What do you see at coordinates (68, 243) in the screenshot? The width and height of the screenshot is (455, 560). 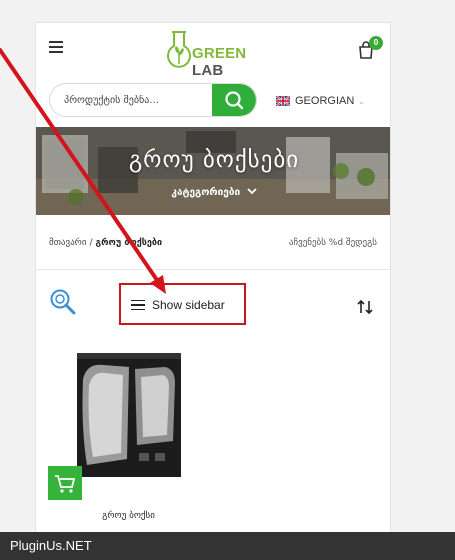 I see `breadcrumb-home: მთავარი` at bounding box center [68, 243].